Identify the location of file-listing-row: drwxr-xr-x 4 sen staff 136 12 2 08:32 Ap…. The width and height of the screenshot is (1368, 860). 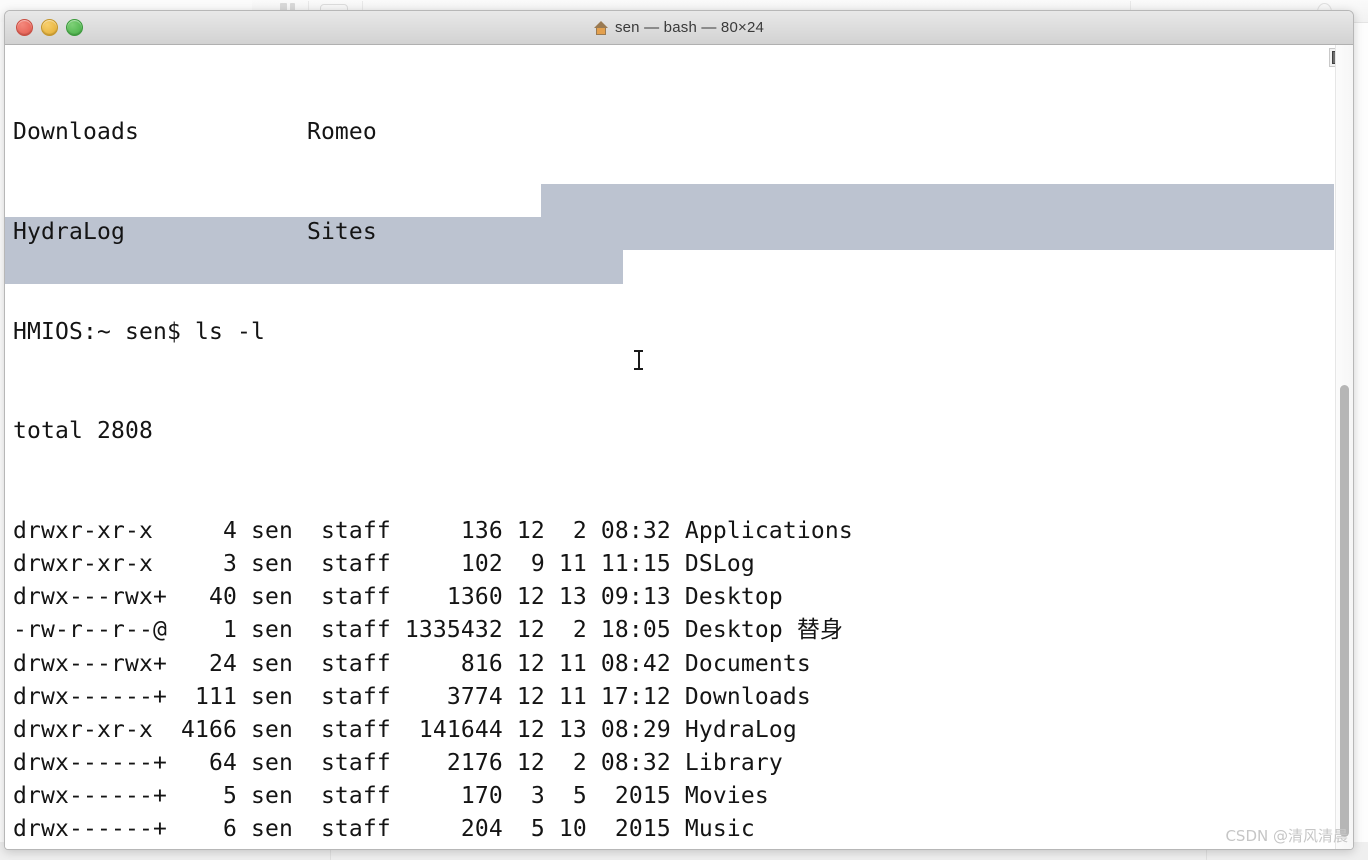
(433, 530).